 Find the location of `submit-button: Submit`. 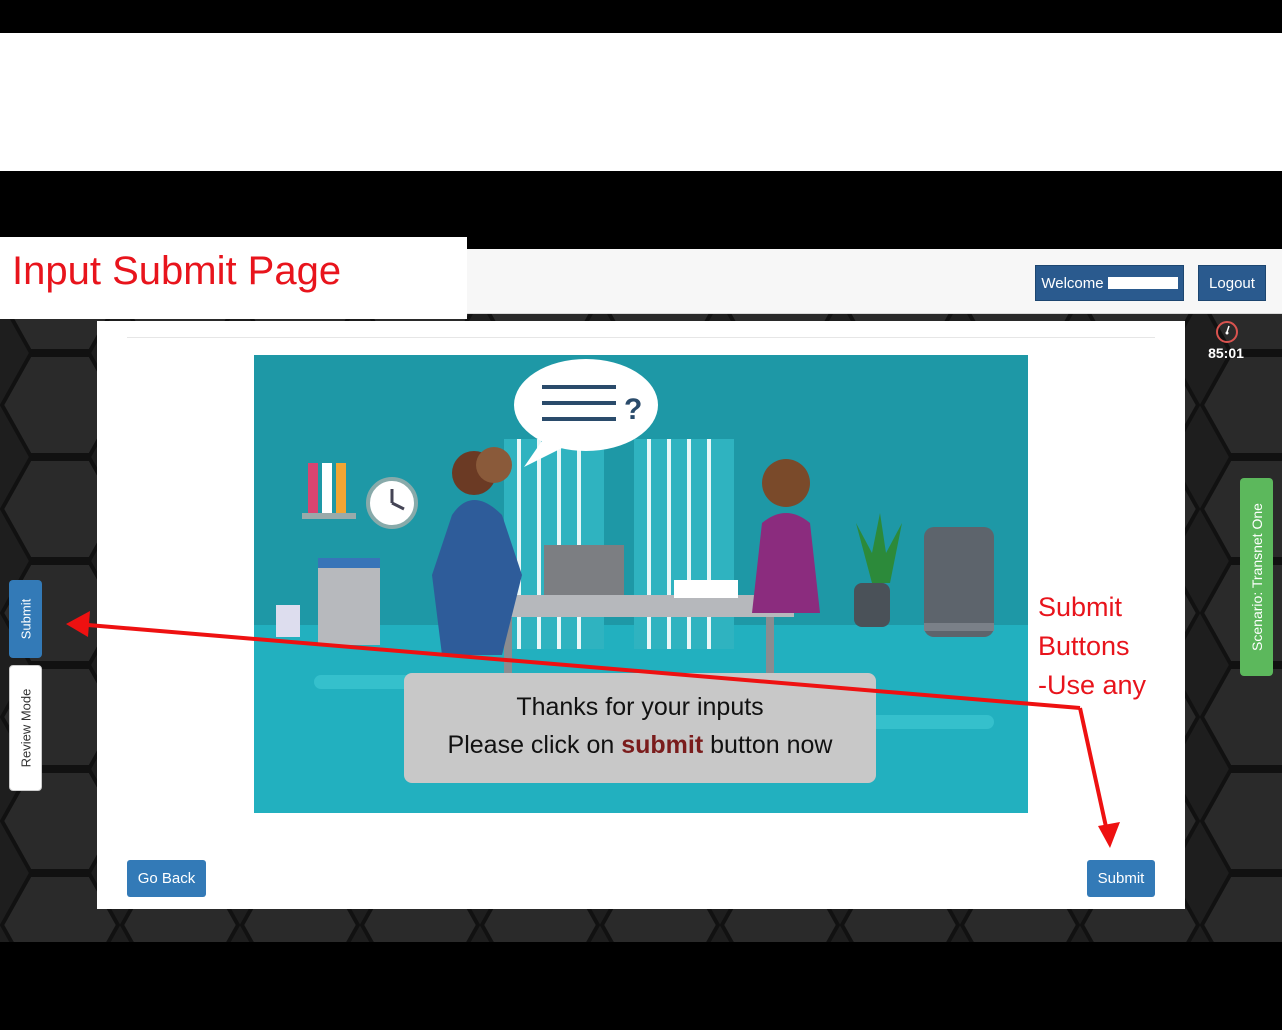

submit-button: Submit is located at coordinates (1121, 878).